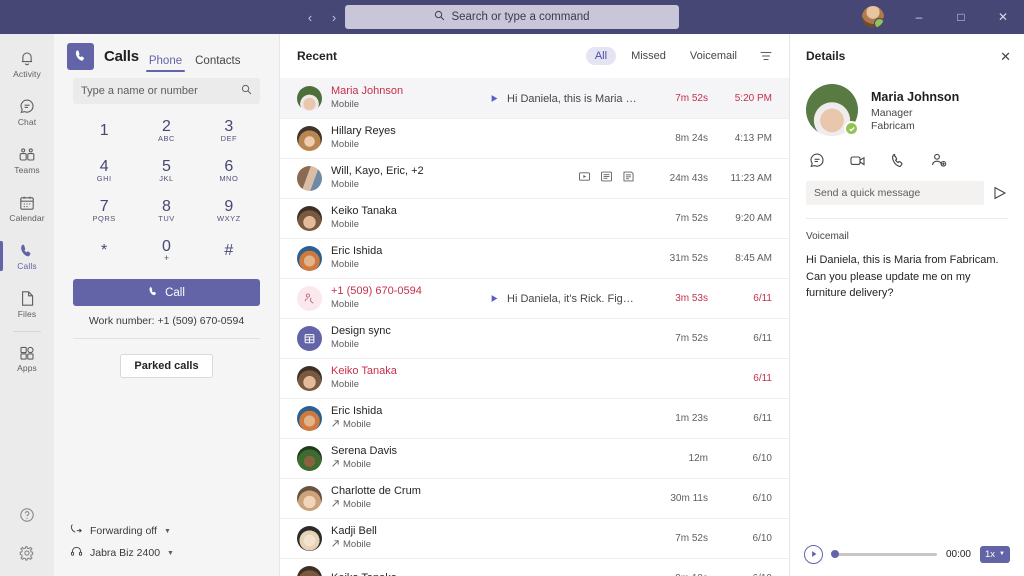  I want to click on parked-calls-button: Parked calls, so click(166, 366).